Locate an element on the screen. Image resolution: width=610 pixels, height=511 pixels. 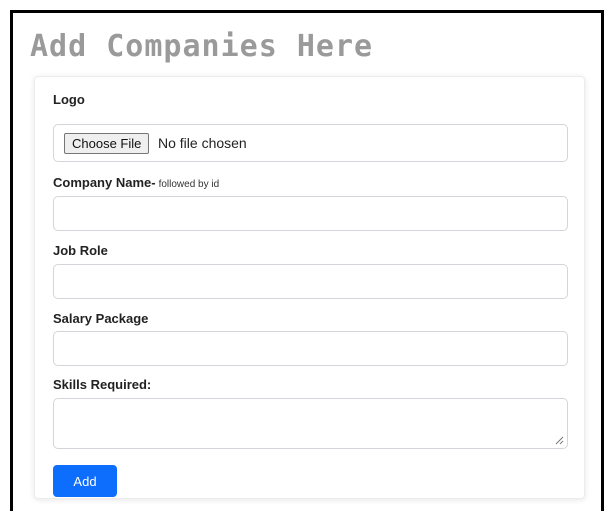
skills-required-textarea is located at coordinates (310, 423).